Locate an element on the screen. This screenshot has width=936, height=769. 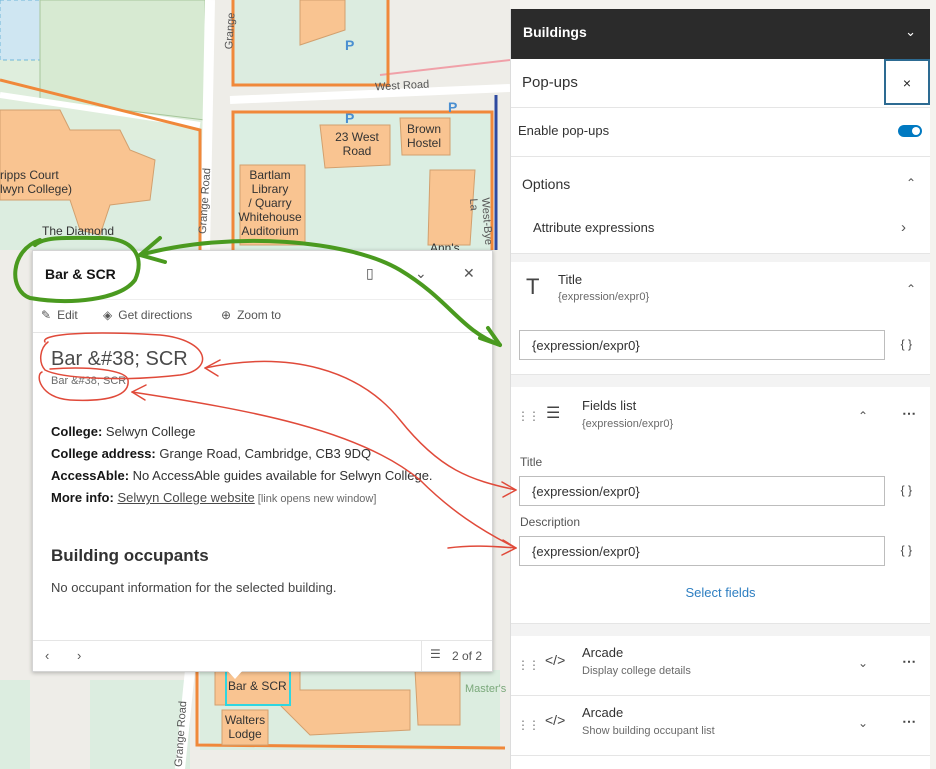
panel-title: Buildings is located at coordinates (555, 32).